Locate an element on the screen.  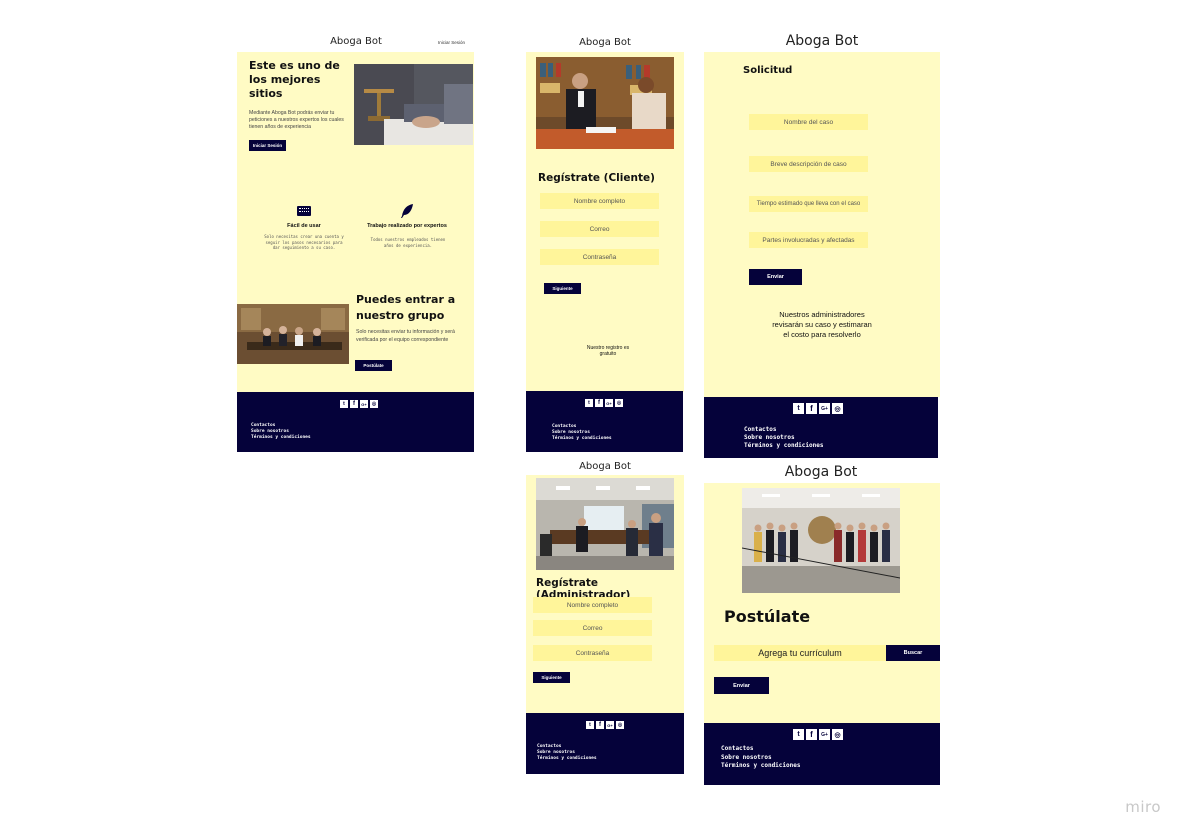
apply-send-button: Enviar is located at coordinates (741, 685).